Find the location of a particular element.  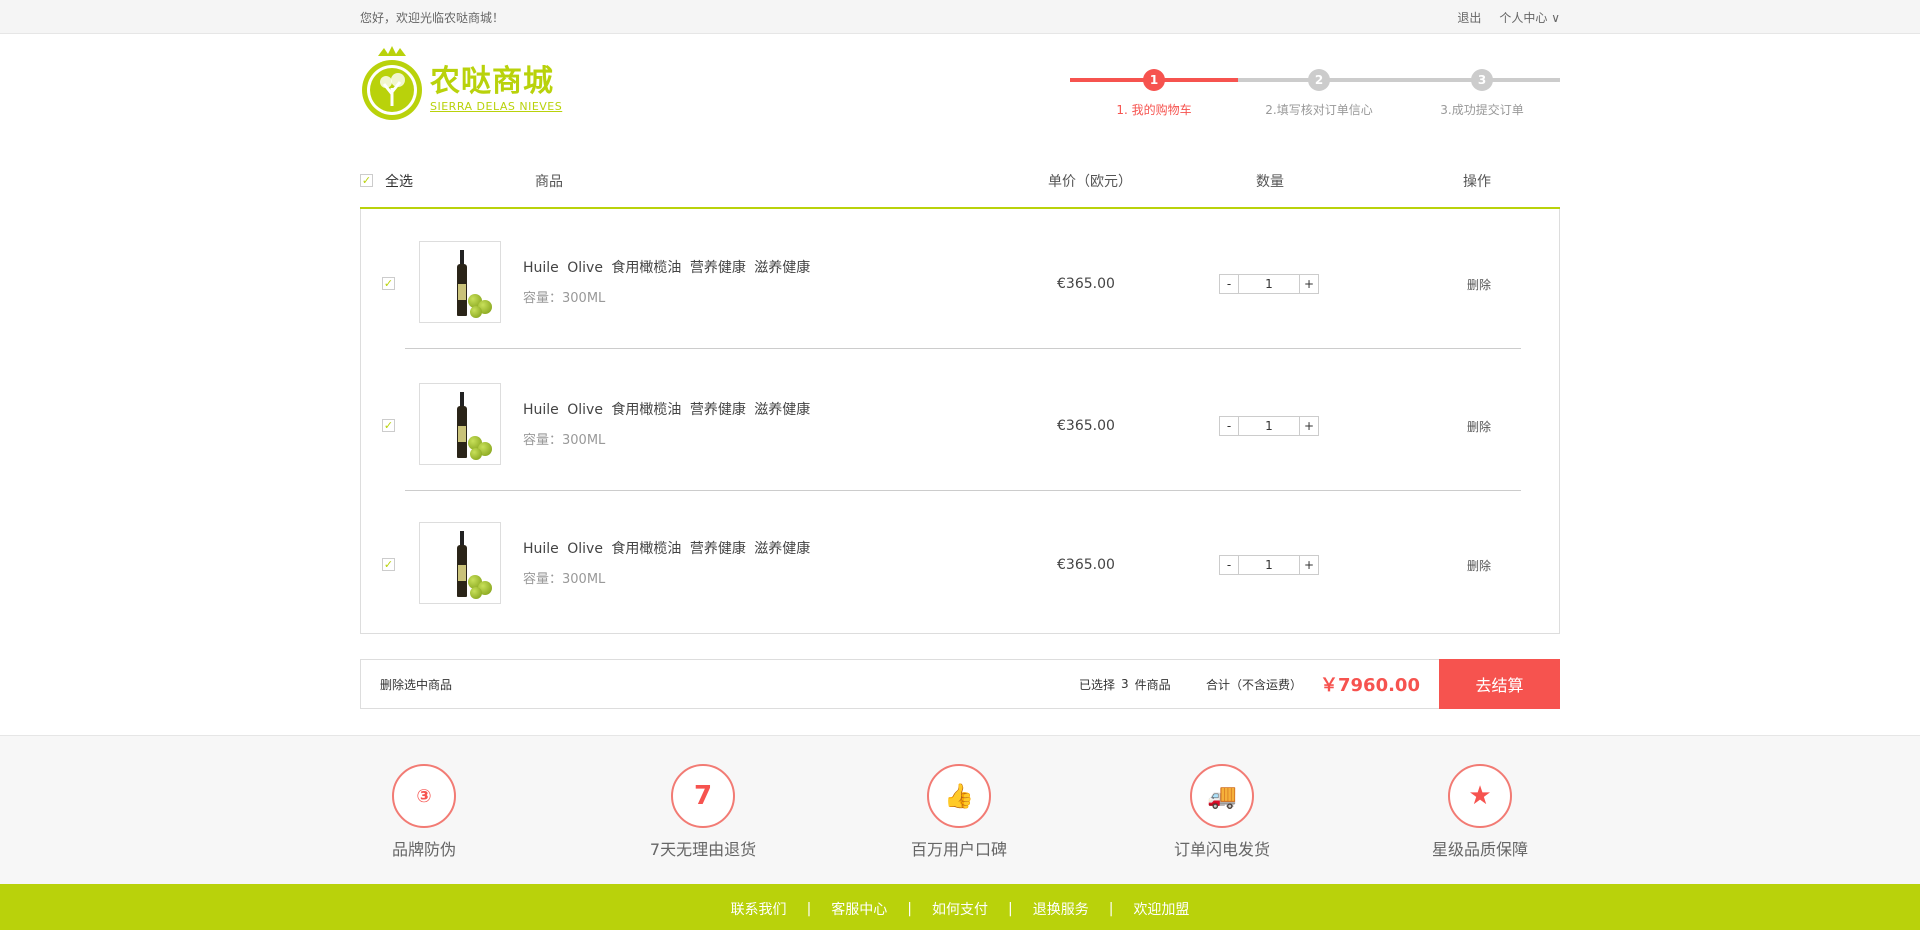

star-icon: ★ is located at coordinates (1480, 796).